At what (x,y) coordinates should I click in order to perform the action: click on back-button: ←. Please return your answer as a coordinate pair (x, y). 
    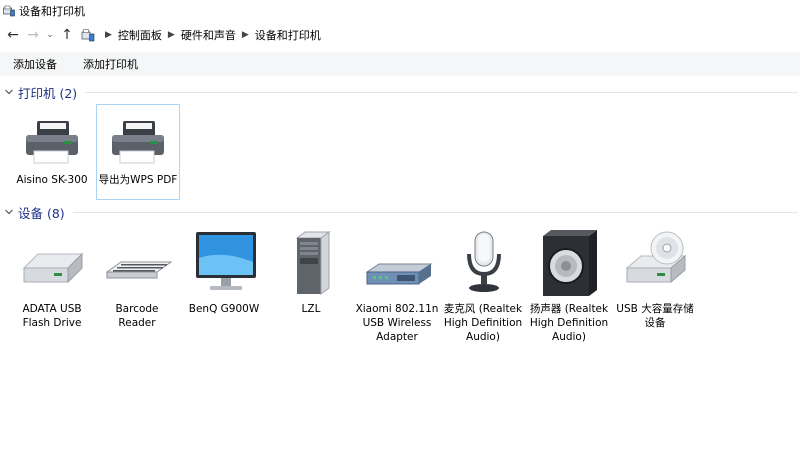
    Looking at the image, I should click on (13, 35).